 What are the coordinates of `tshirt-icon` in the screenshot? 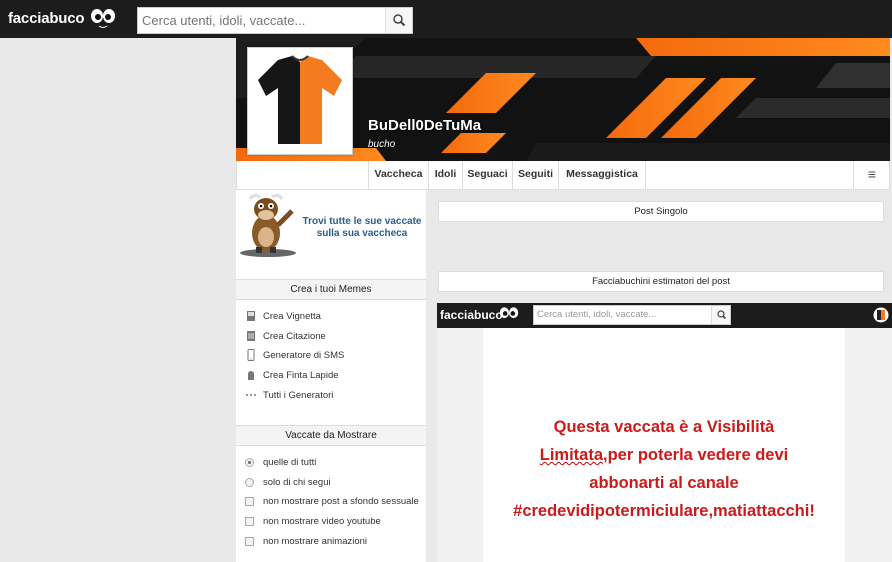 It's located at (300, 99).